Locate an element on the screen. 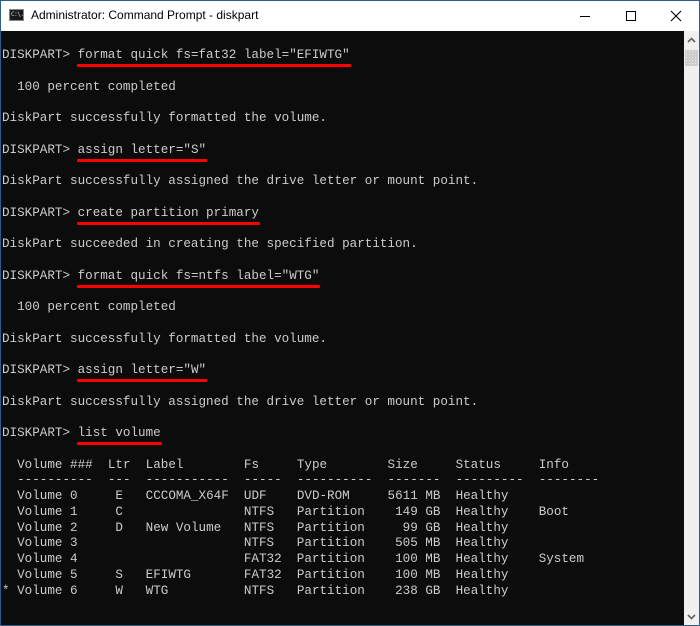  command-text: format quick fs=fat32 label="EFIWTG" is located at coordinates (213, 57).